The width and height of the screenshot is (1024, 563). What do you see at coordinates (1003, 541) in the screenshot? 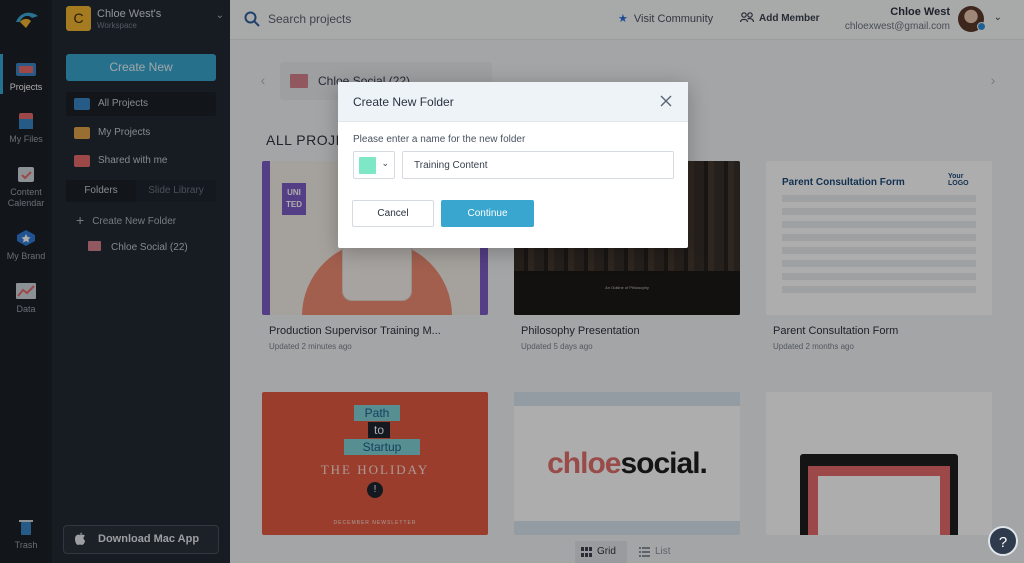
I see `help-button: ?` at bounding box center [1003, 541].